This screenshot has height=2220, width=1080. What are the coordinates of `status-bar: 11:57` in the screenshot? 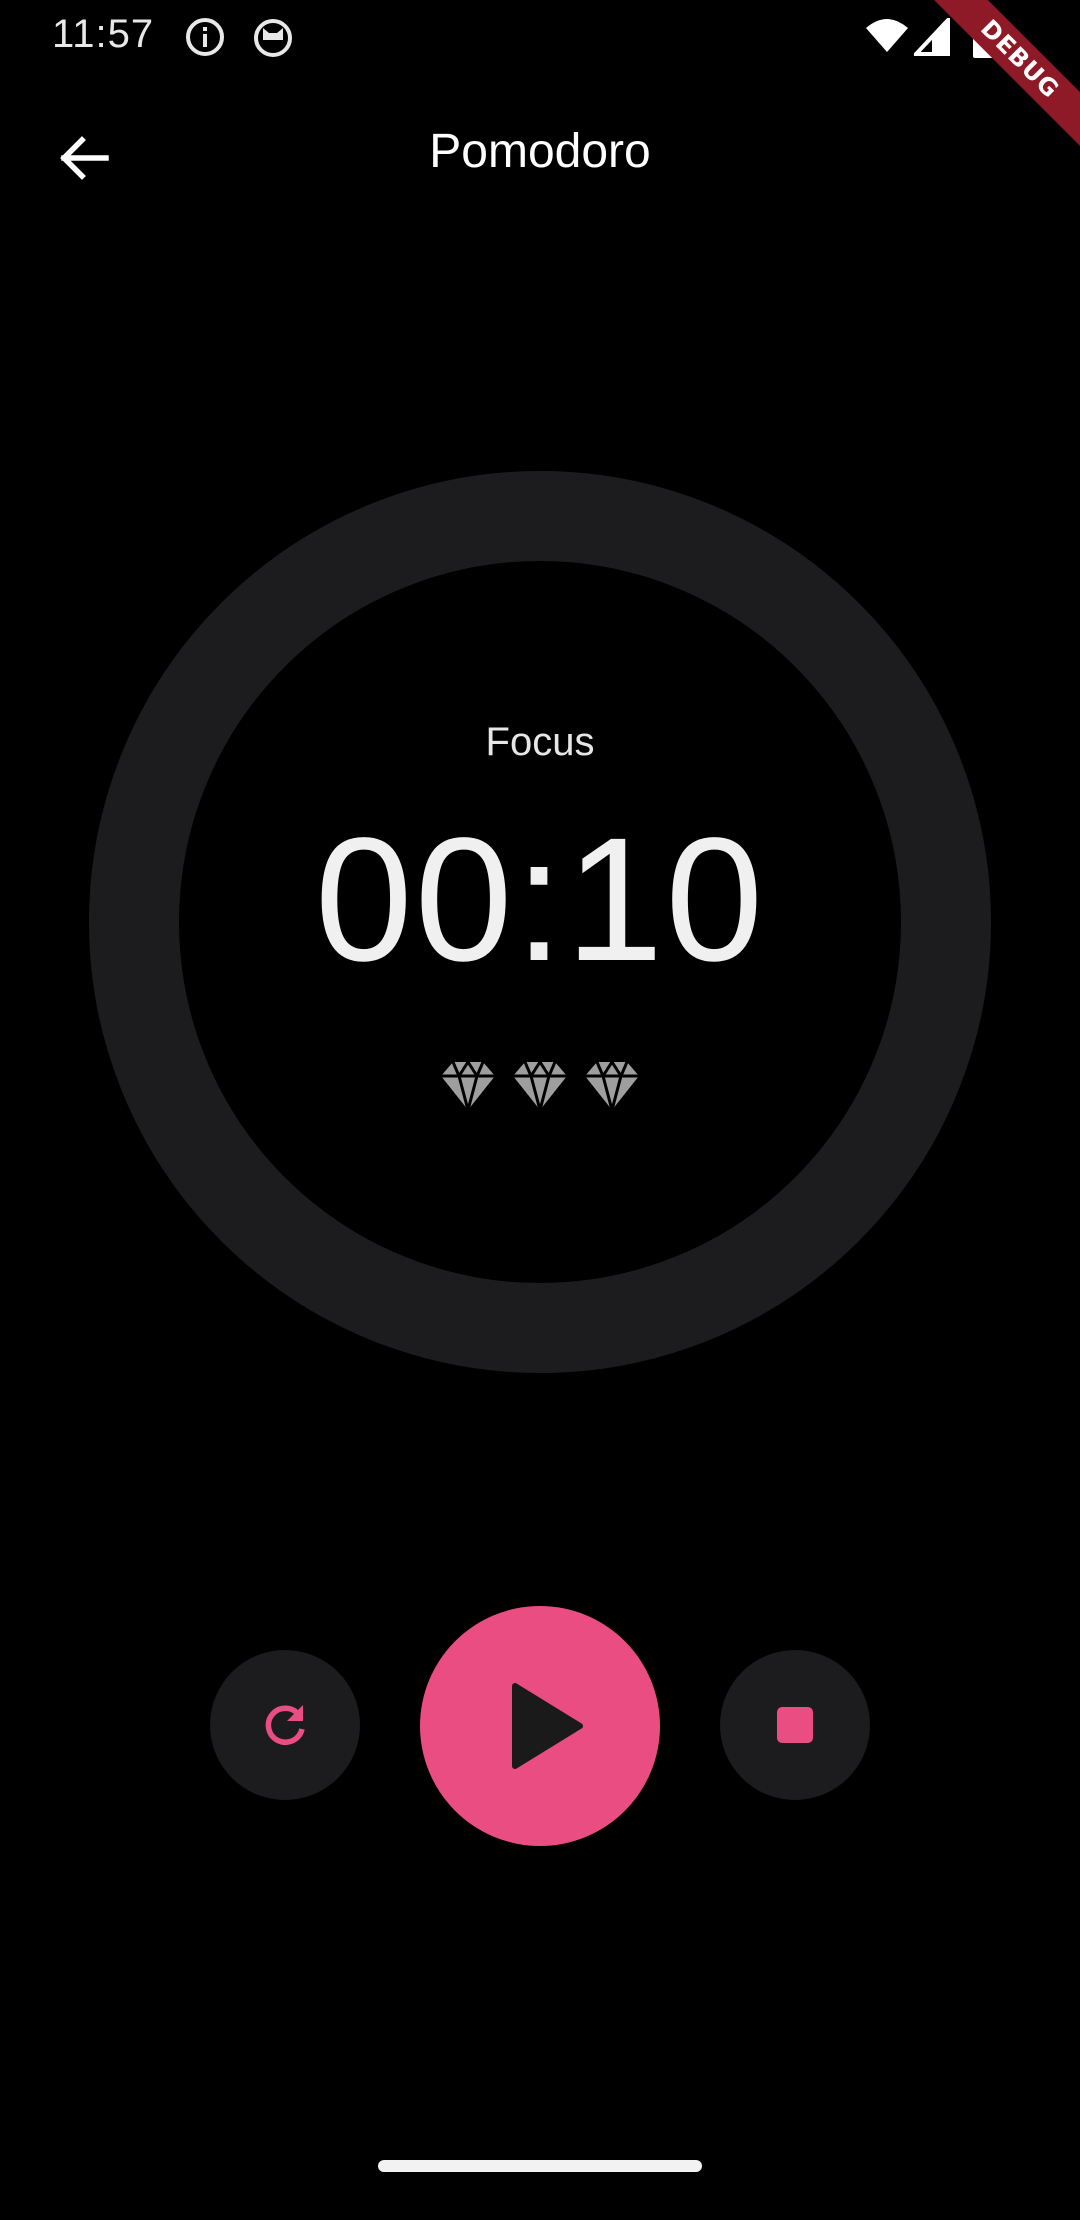 It's located at (540, 36).